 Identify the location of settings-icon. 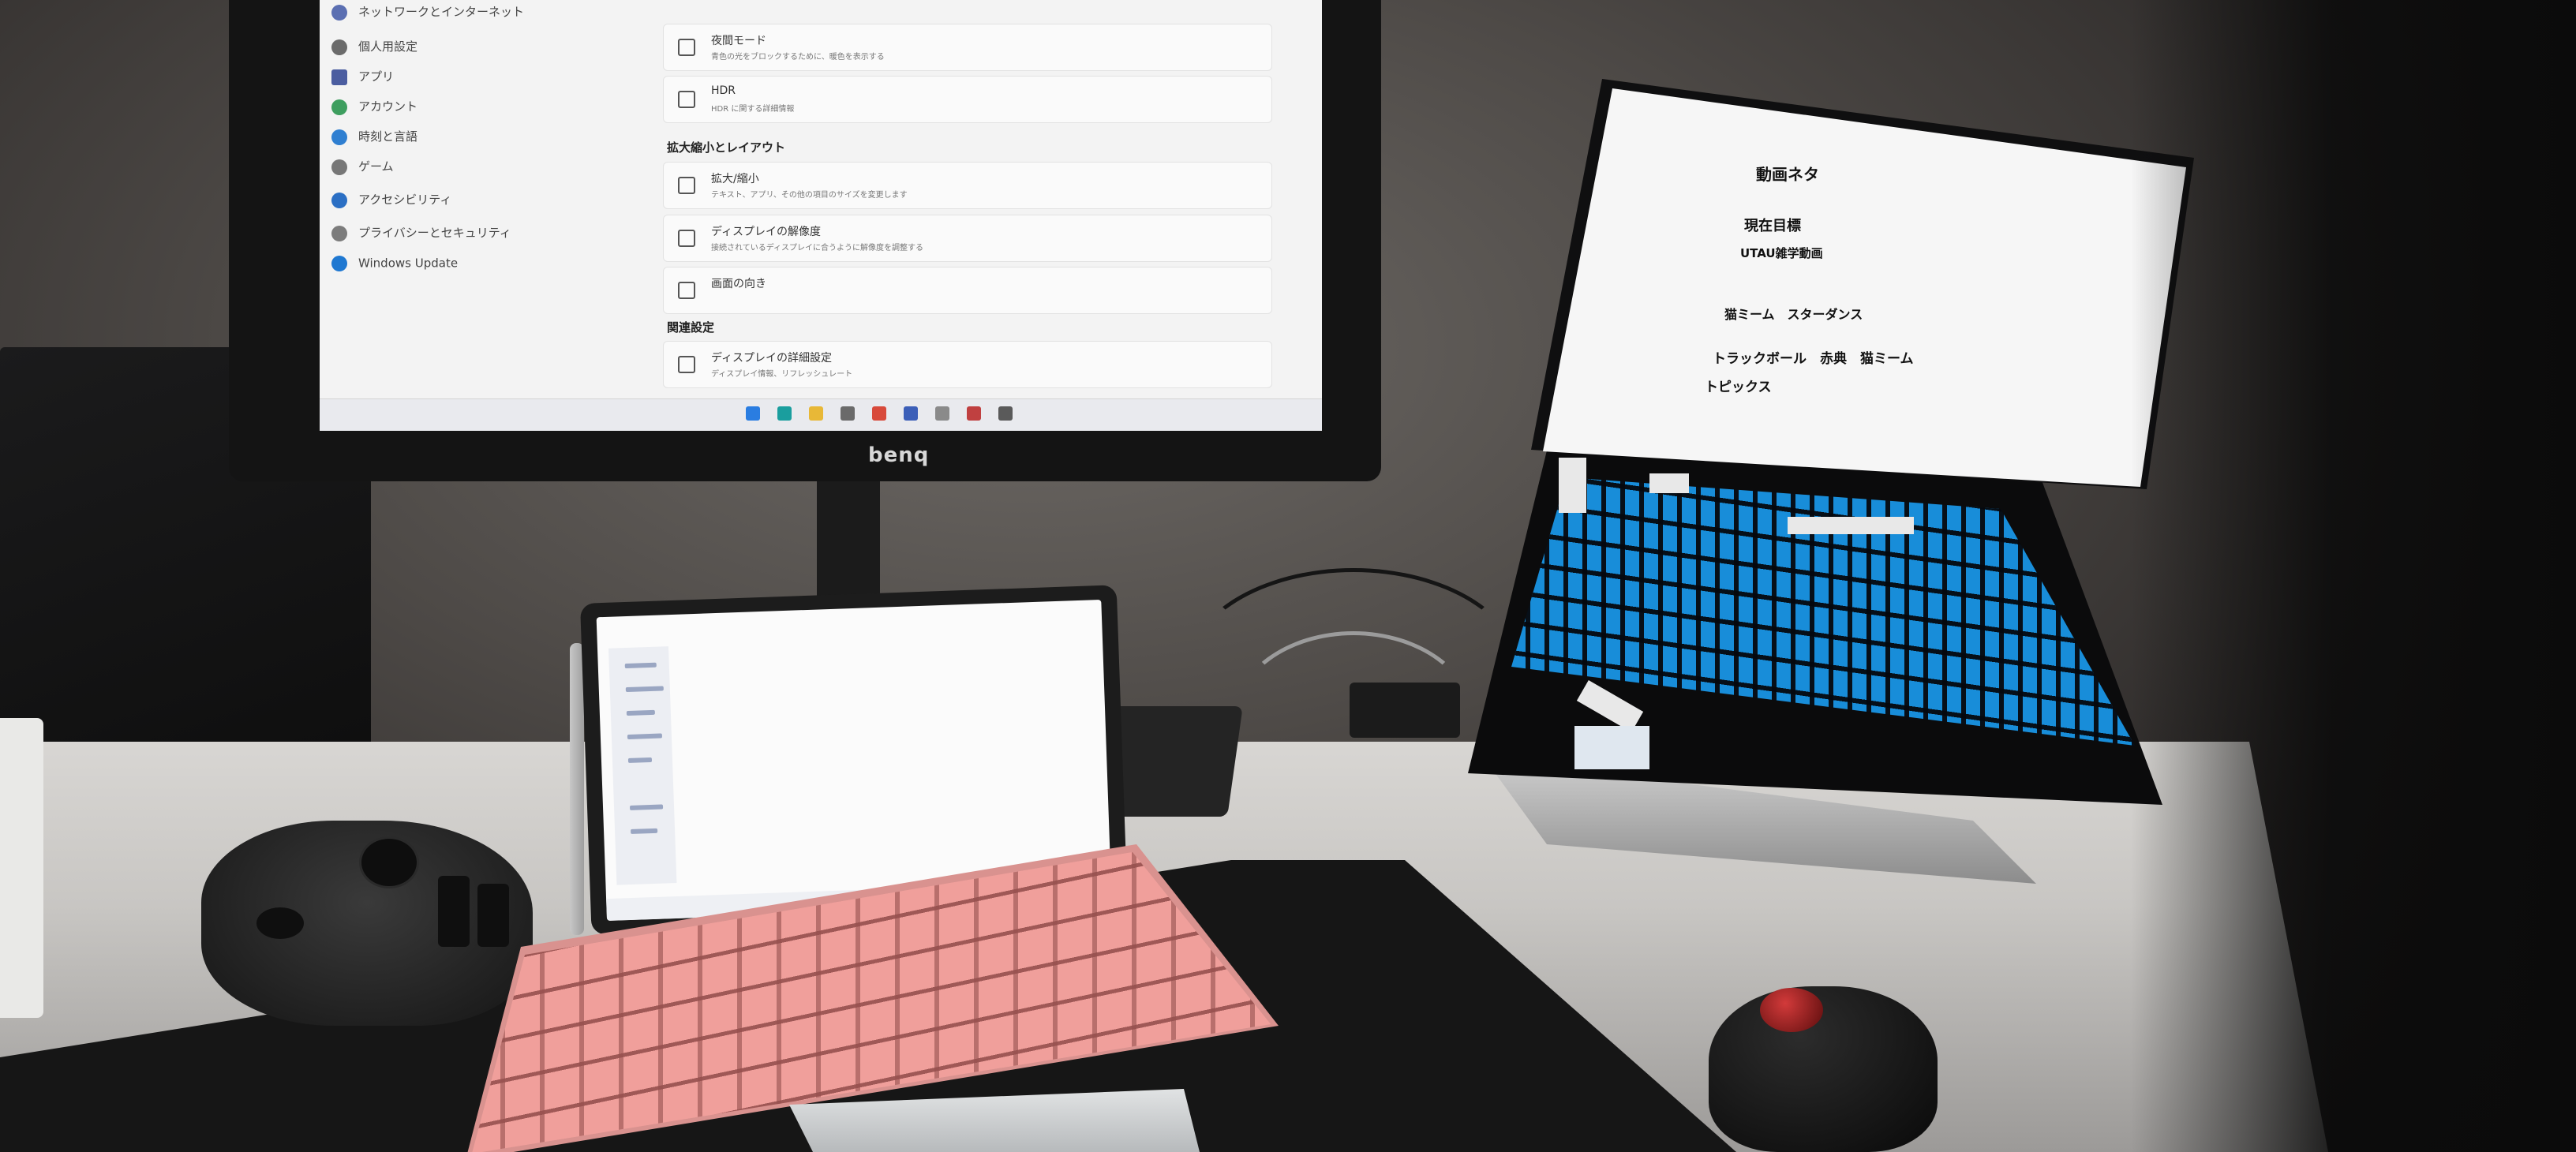
(942, 413).